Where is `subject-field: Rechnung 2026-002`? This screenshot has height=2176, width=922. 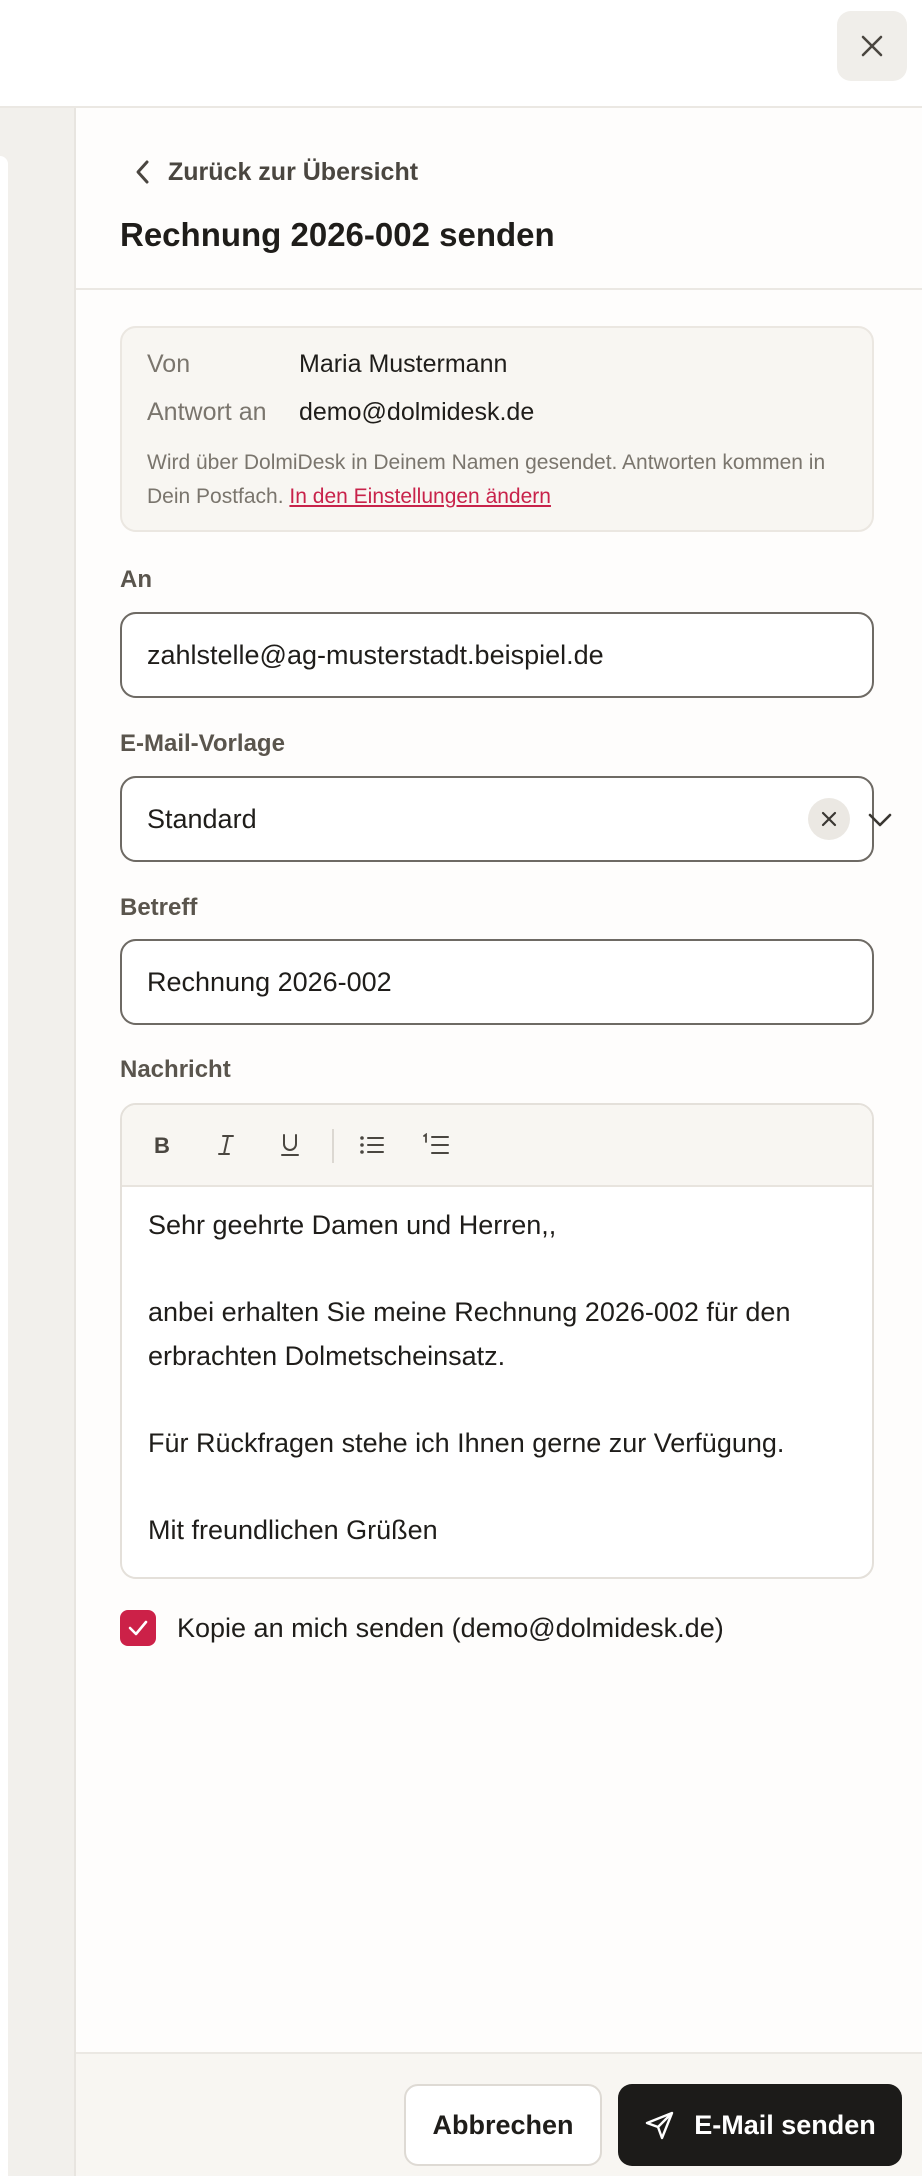 subject-field: Rechnung 2026-002 is located at coordinates (497, 982).